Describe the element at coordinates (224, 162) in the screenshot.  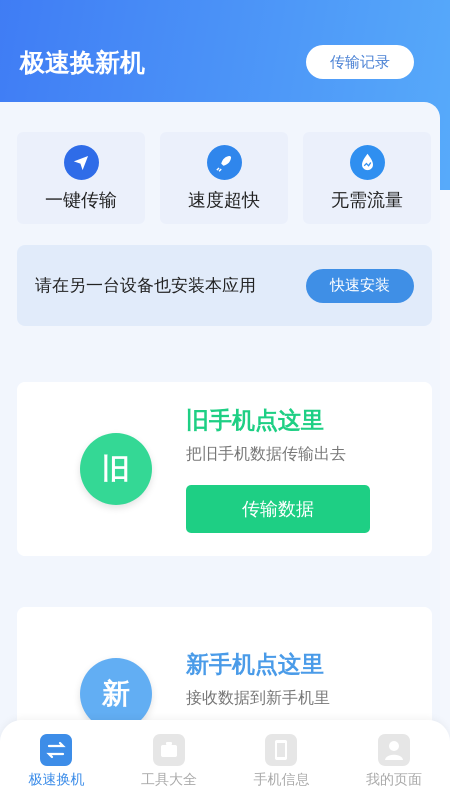
I see `rocket-icon` at that location.